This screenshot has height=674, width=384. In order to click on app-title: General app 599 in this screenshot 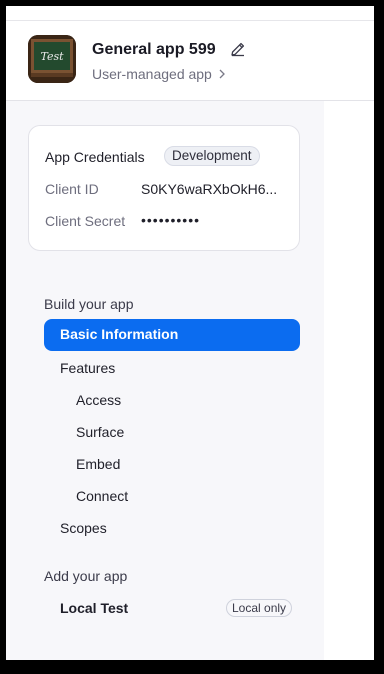, I will do `click(154, 49)`.